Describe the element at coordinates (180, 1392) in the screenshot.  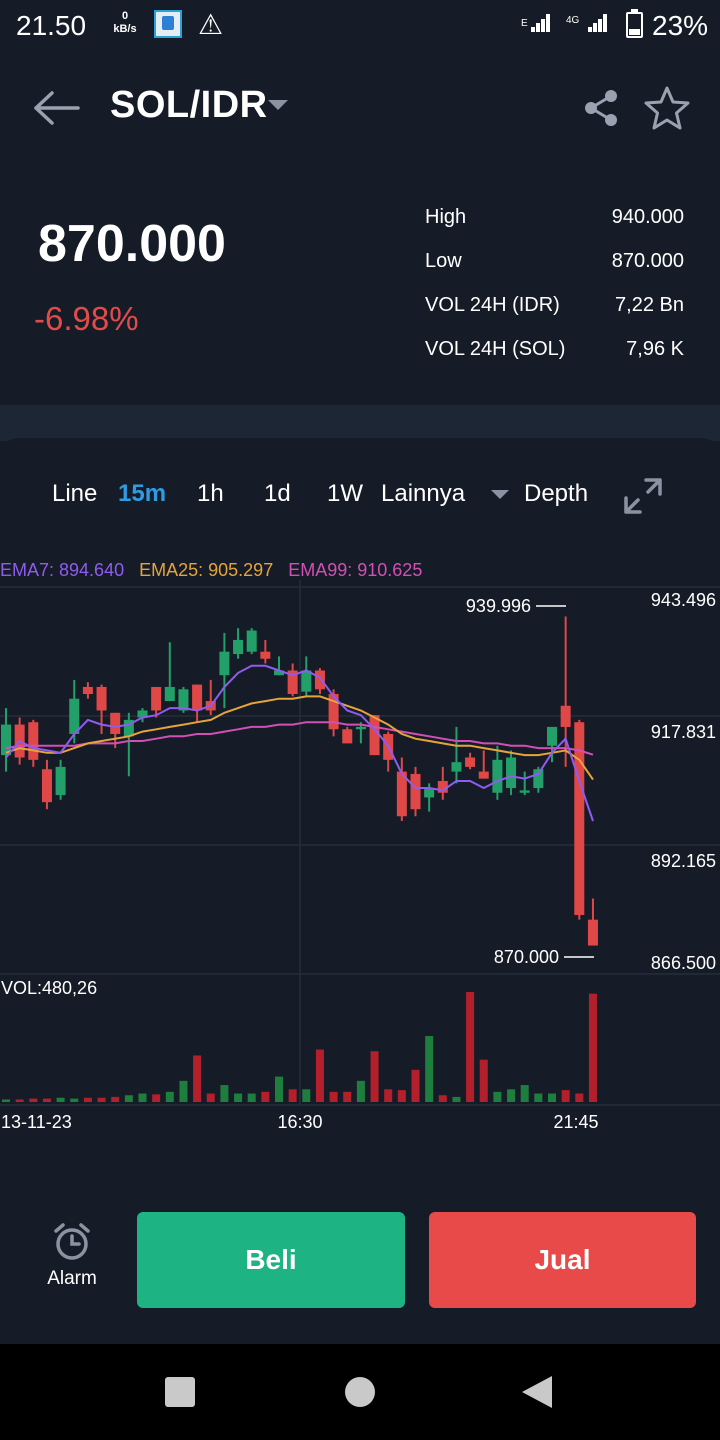
I see `recents-icon` at that location.